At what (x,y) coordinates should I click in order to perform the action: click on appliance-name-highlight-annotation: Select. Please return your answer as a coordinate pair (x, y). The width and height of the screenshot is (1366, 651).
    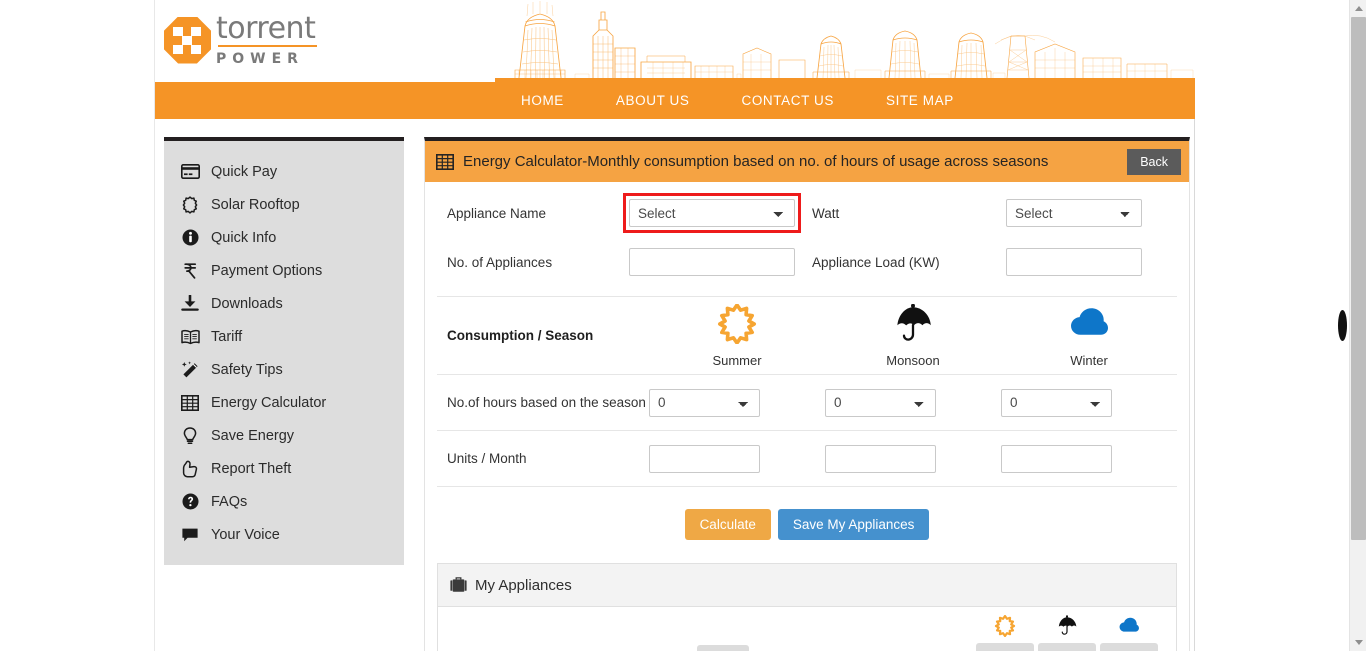
    Looking at the image, I should click on (712, 213).